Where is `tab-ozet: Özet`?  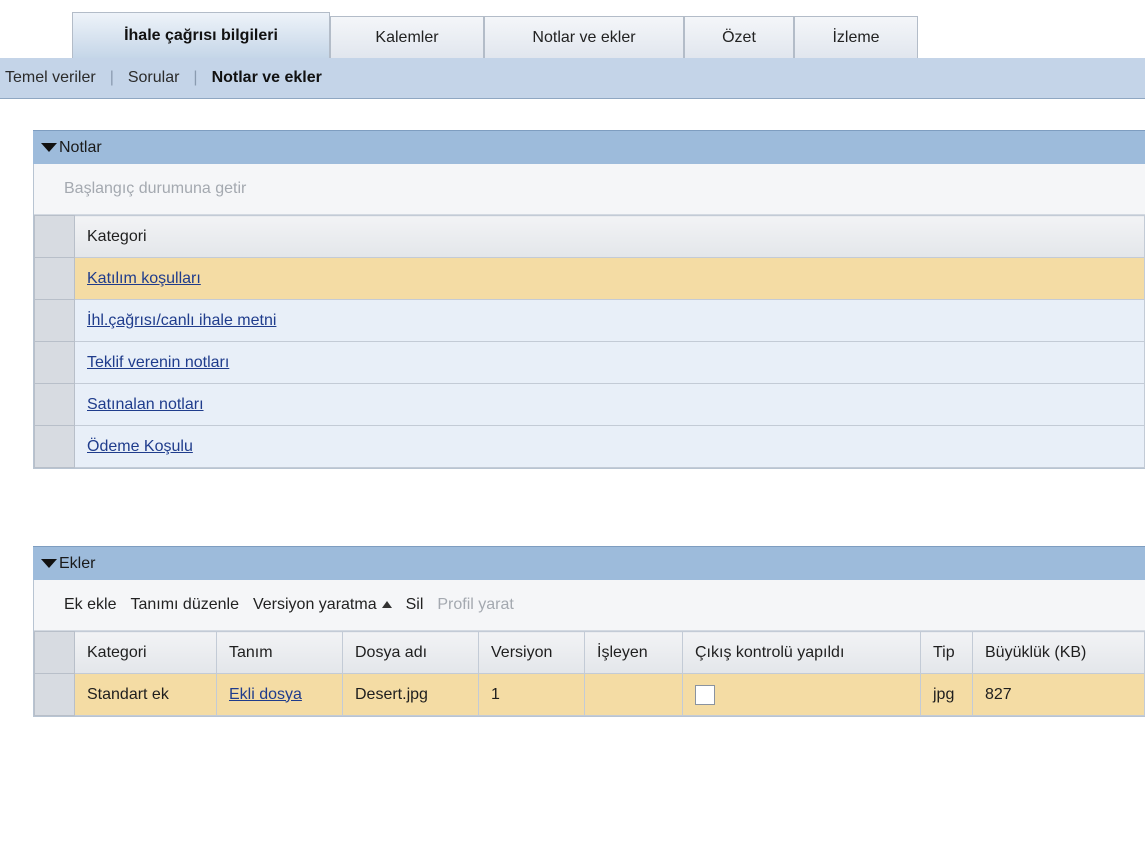
tab-ozet: Özet is located at coordinates (739, 37).